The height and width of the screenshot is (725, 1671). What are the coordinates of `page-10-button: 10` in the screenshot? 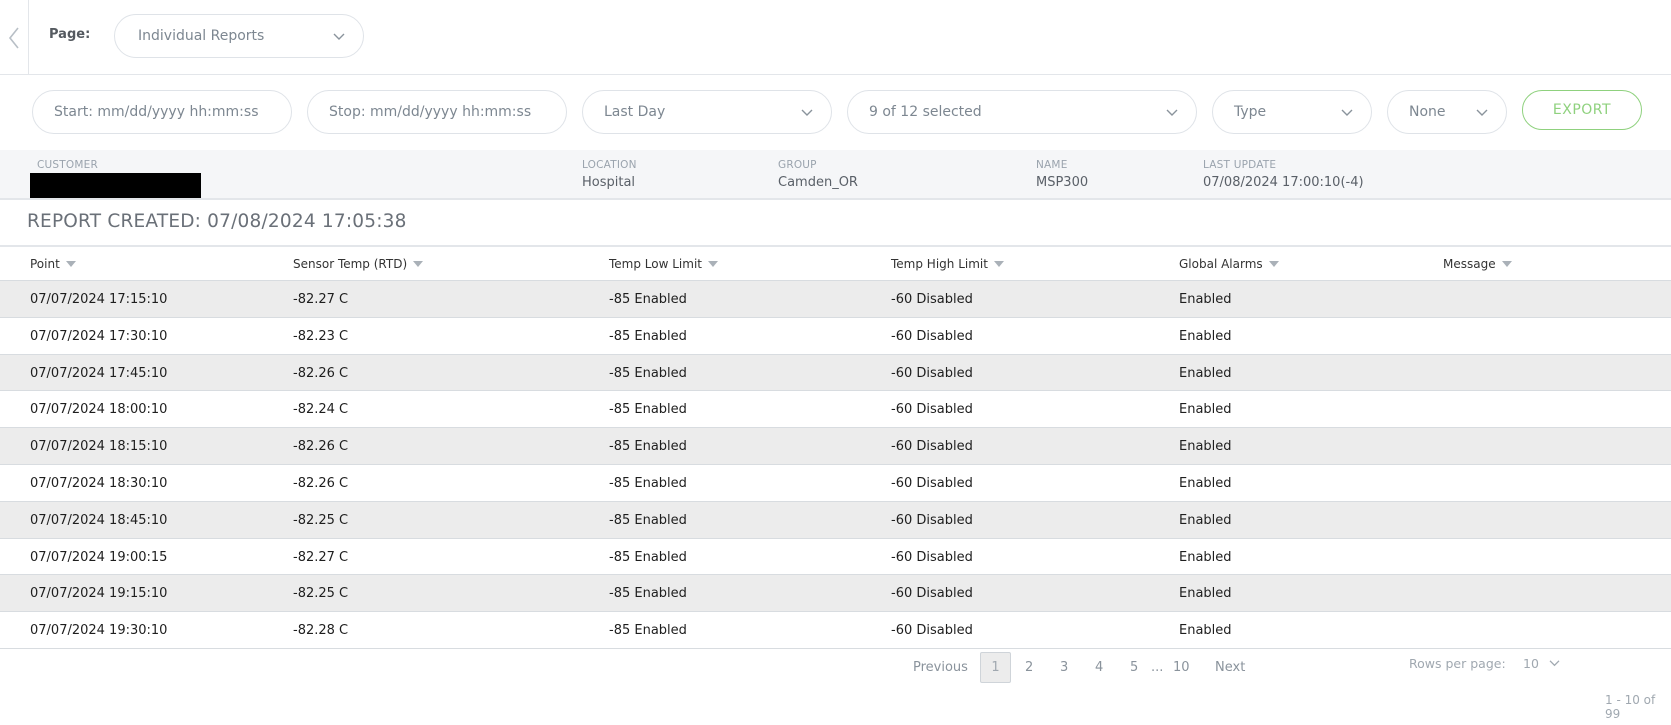 It's located at (1181, 667).